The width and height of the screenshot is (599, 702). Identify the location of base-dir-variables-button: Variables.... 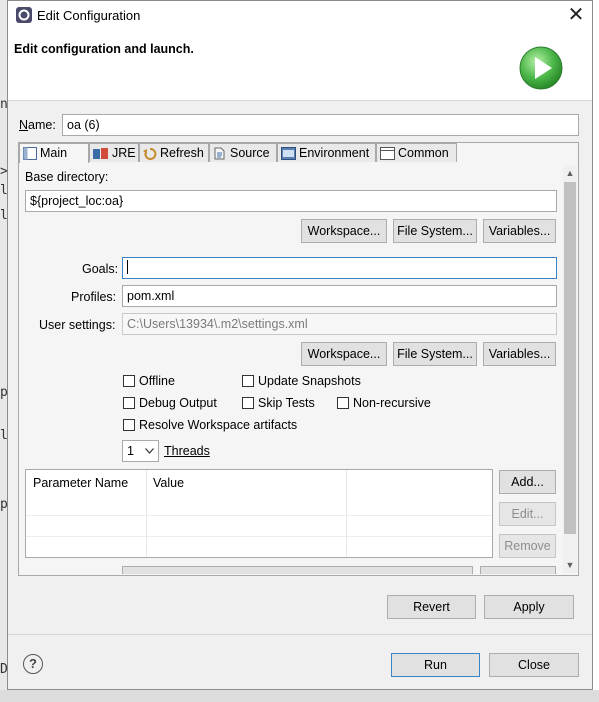
(519, 231).